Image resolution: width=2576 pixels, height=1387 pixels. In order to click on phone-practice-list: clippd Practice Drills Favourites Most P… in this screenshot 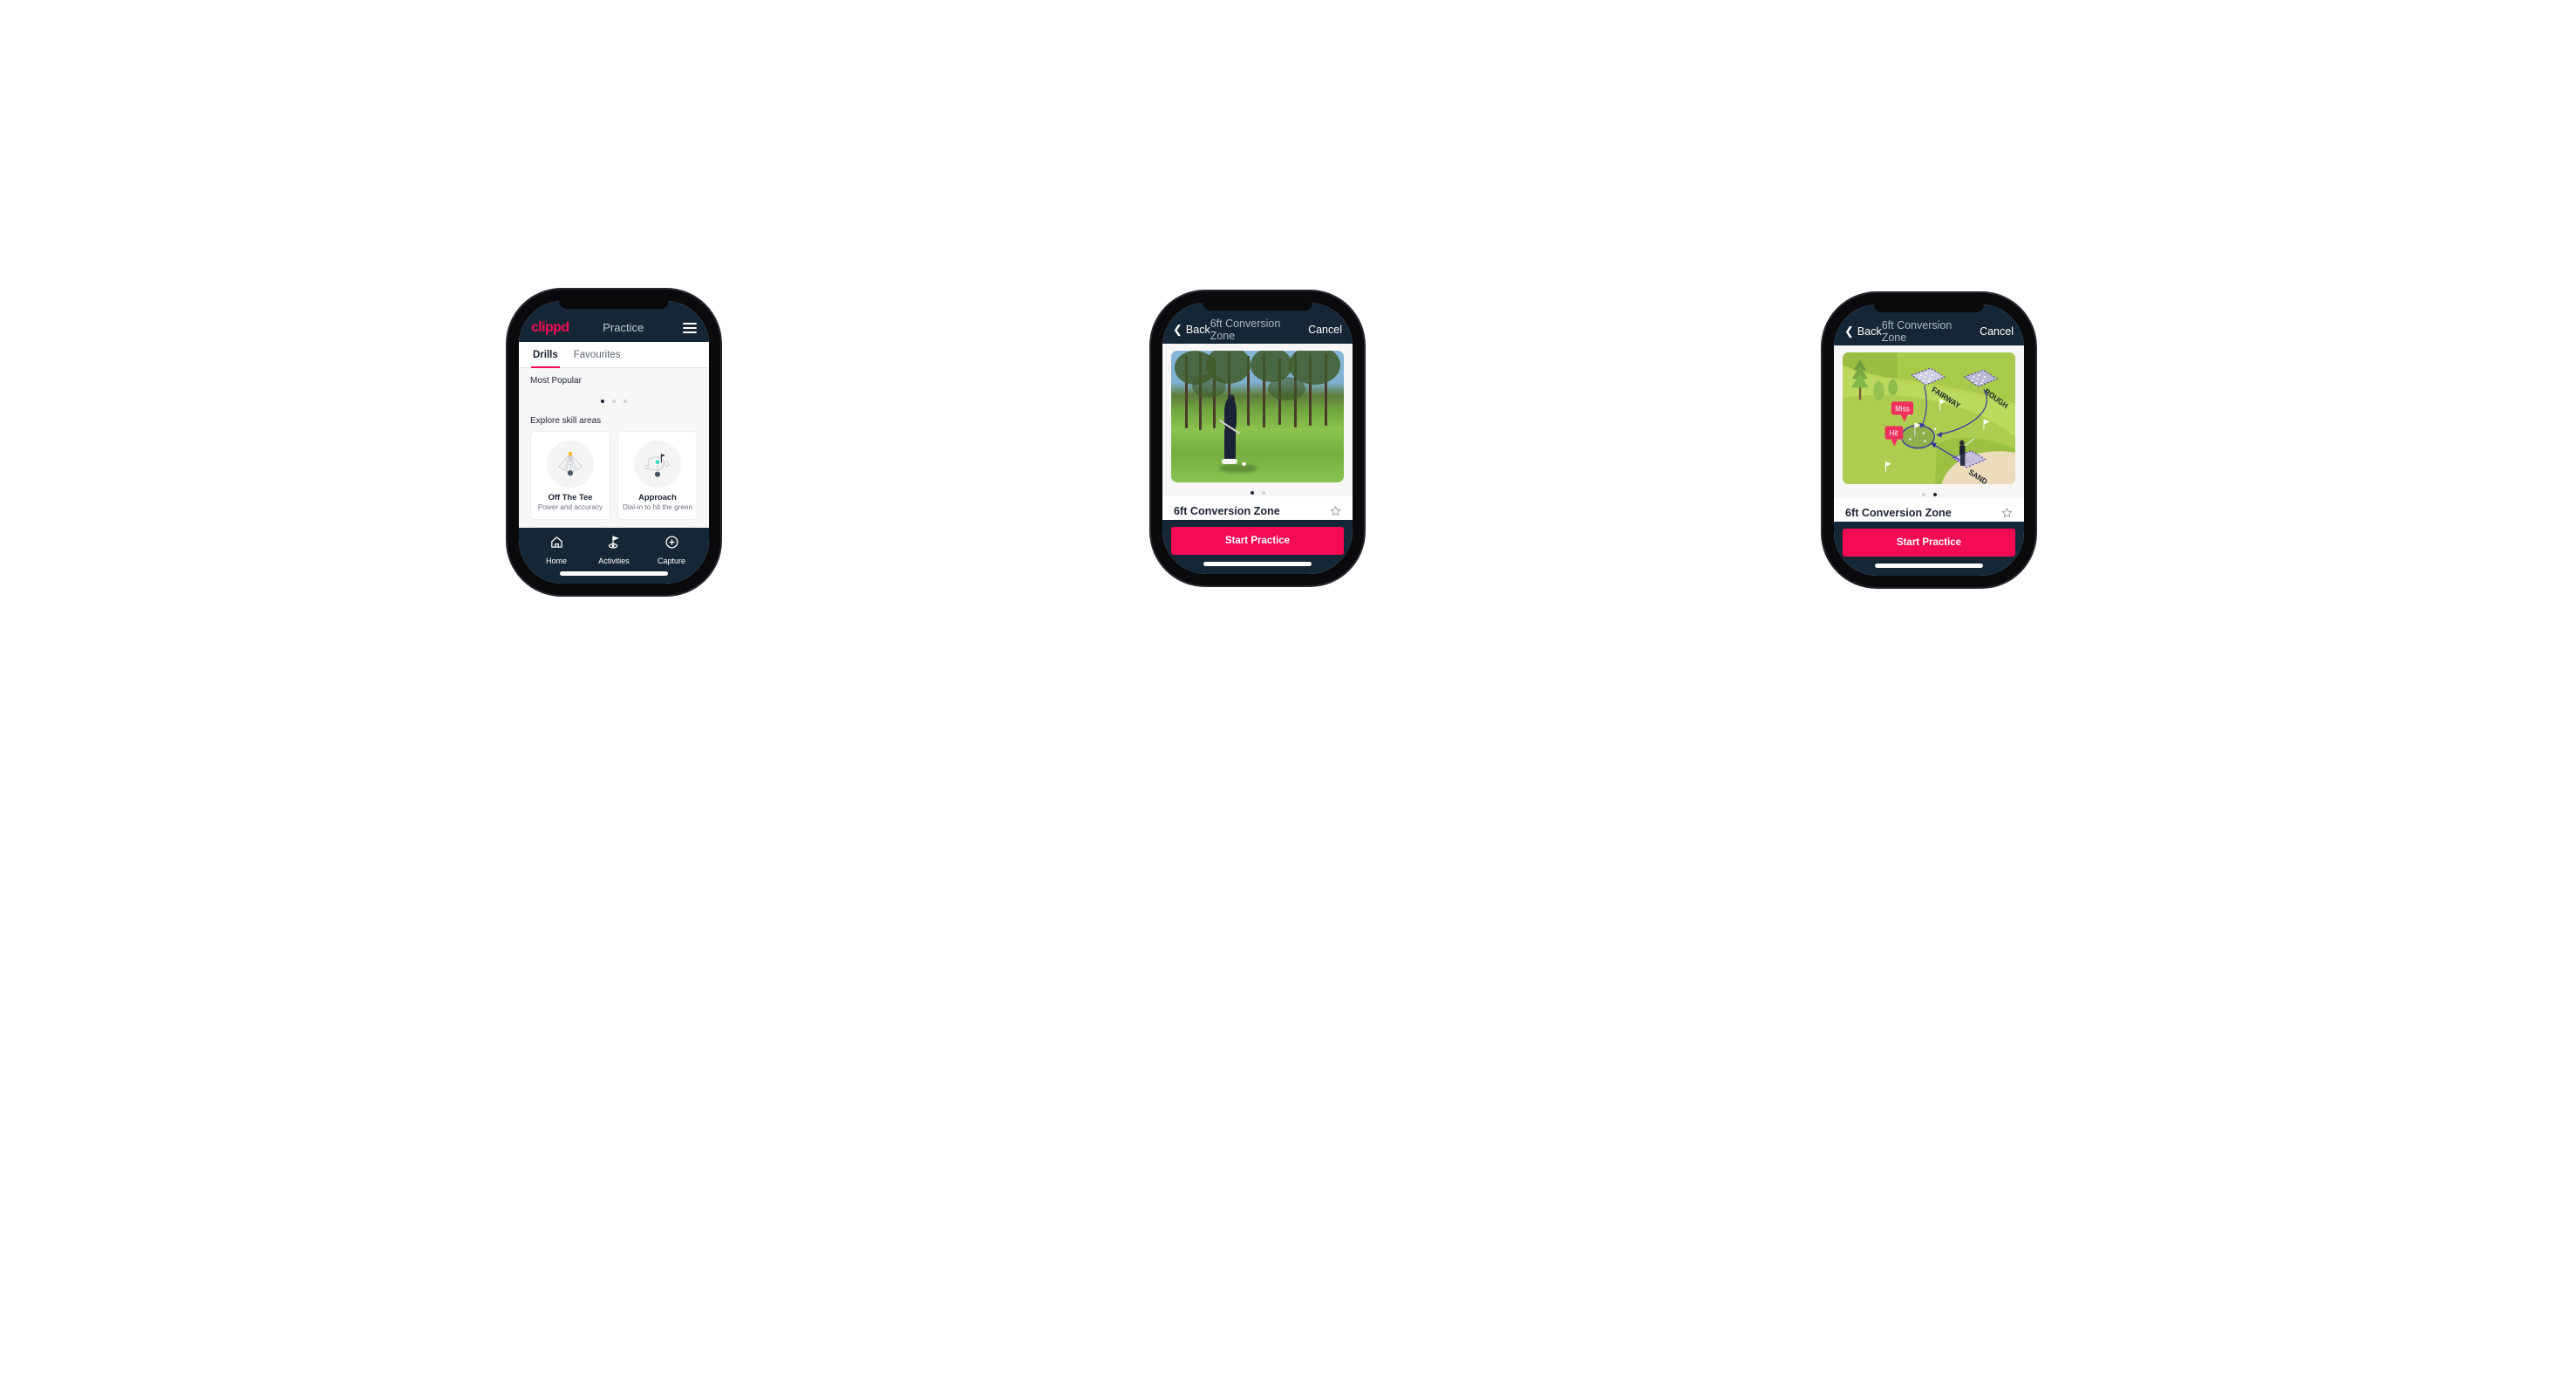, I will do `click(614, 443)`.